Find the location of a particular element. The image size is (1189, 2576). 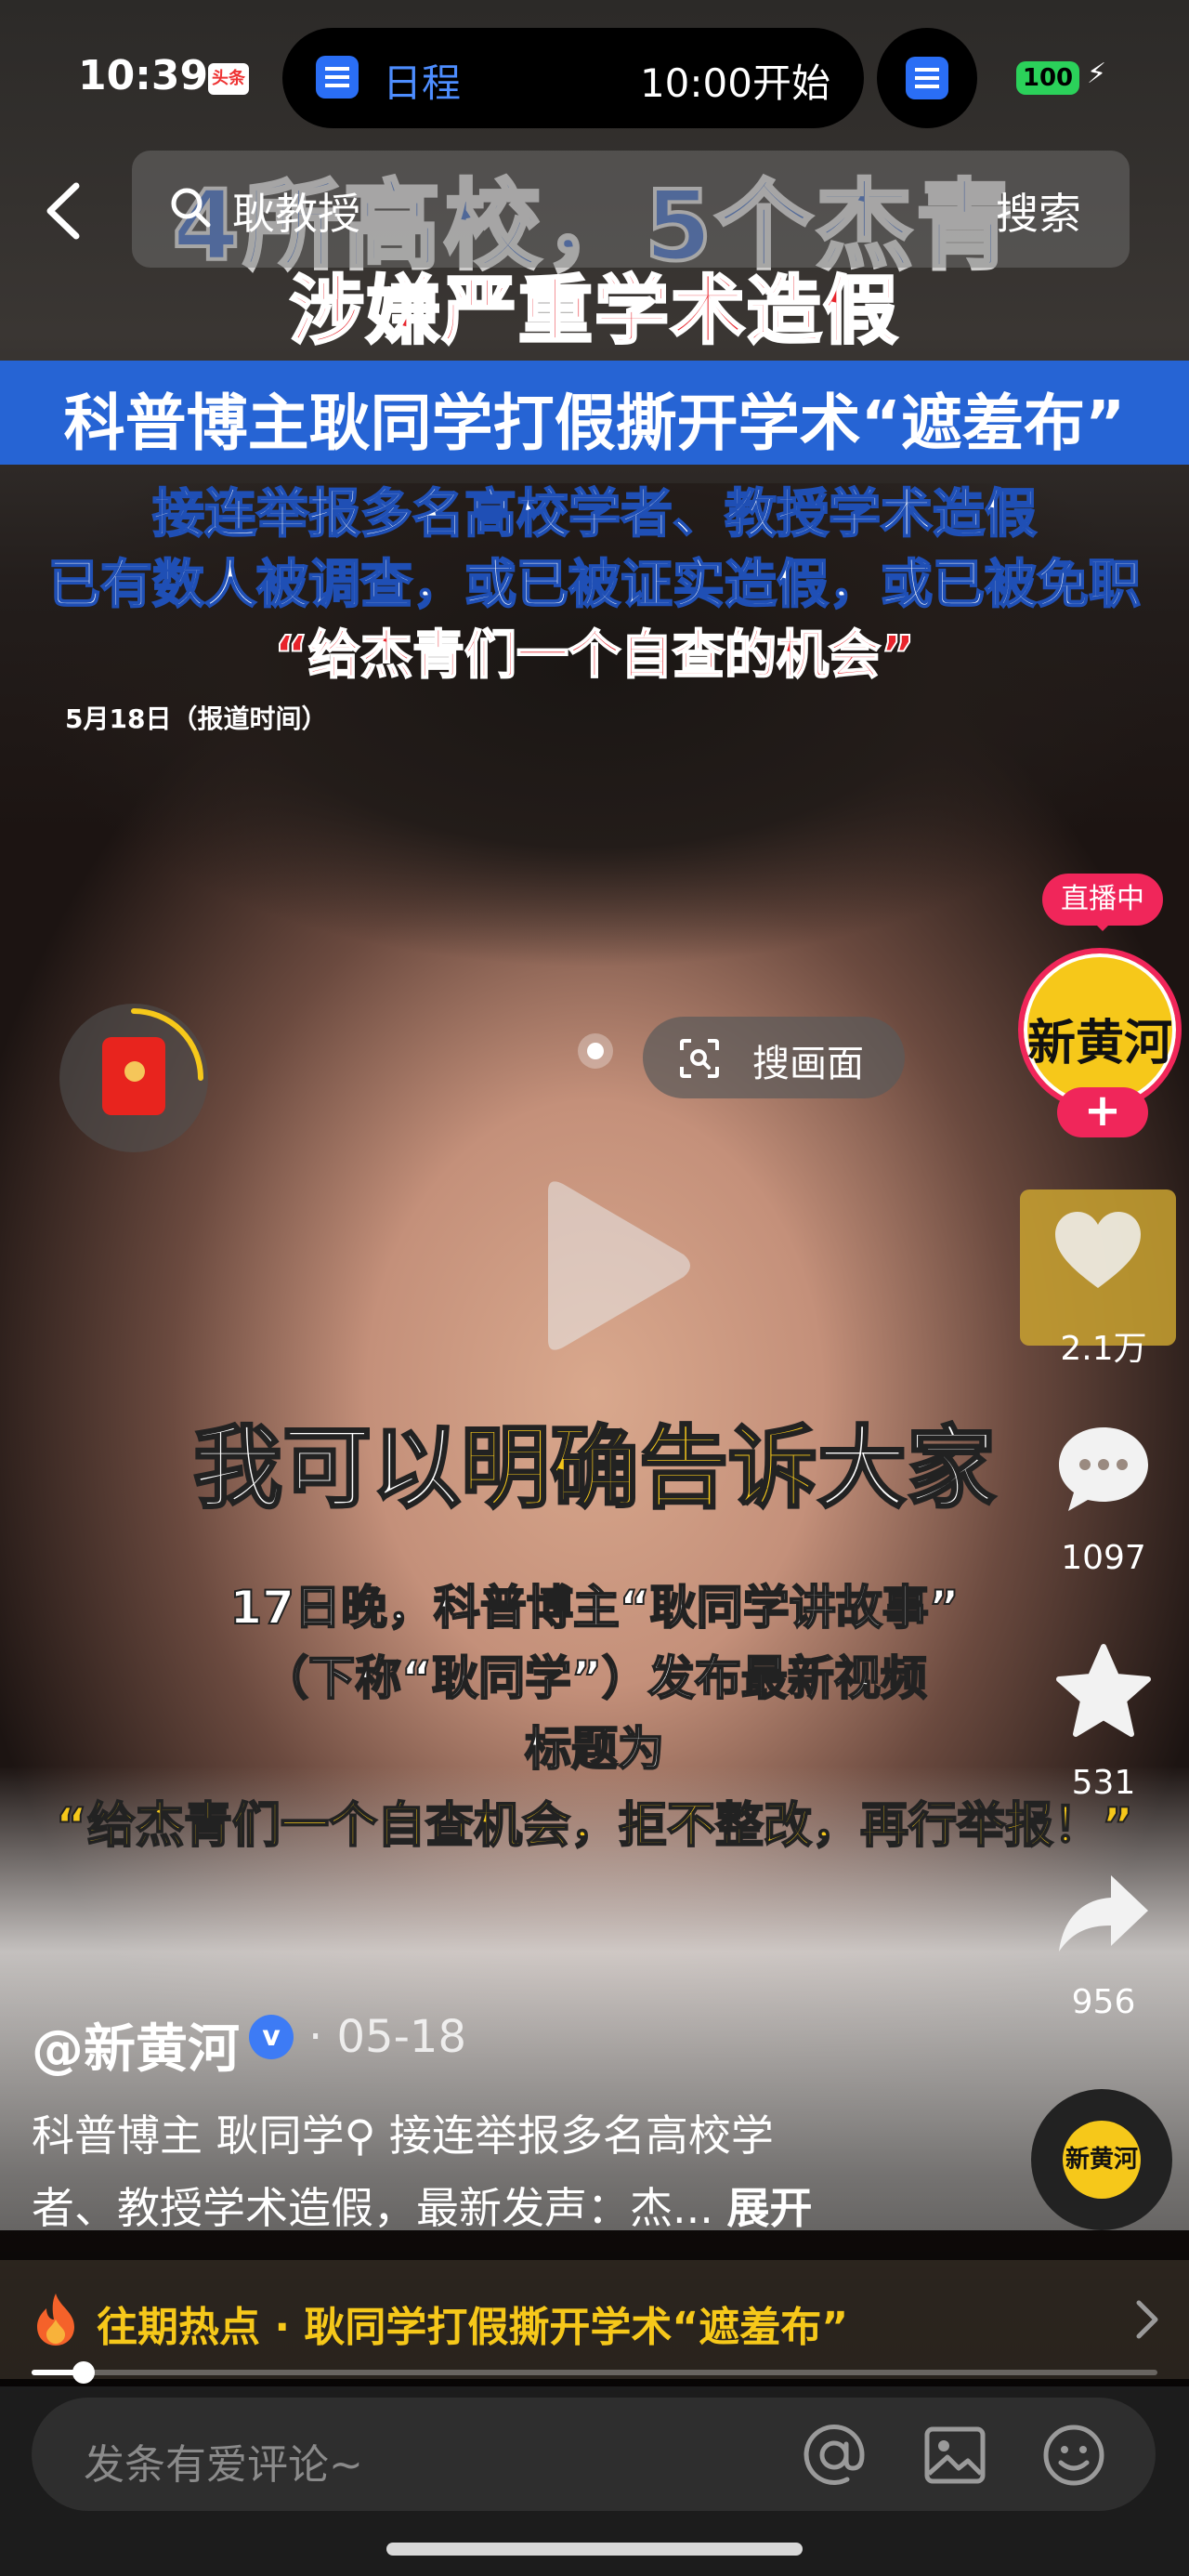

comment-input: 发条有爱评论~ is located at coordinates (594, 2454).